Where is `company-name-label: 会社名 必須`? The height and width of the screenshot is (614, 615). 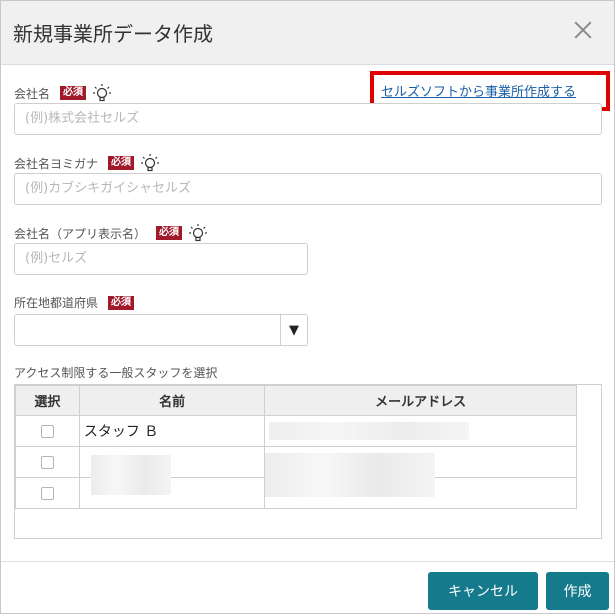
company-name-label: 会社名 必須 is located at coordinates (63, 93).